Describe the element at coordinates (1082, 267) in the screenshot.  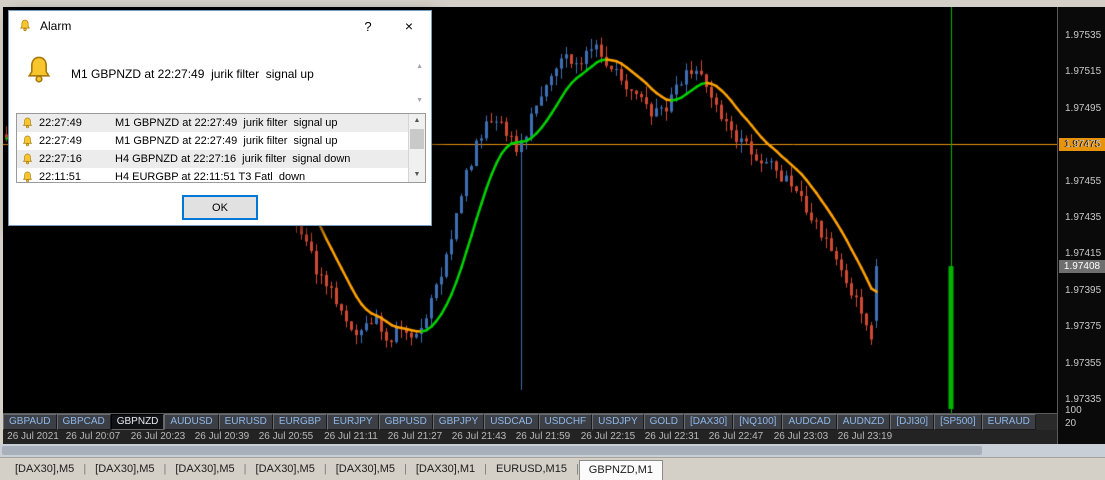
I see `current-price-badge: 1.97408` at that location.